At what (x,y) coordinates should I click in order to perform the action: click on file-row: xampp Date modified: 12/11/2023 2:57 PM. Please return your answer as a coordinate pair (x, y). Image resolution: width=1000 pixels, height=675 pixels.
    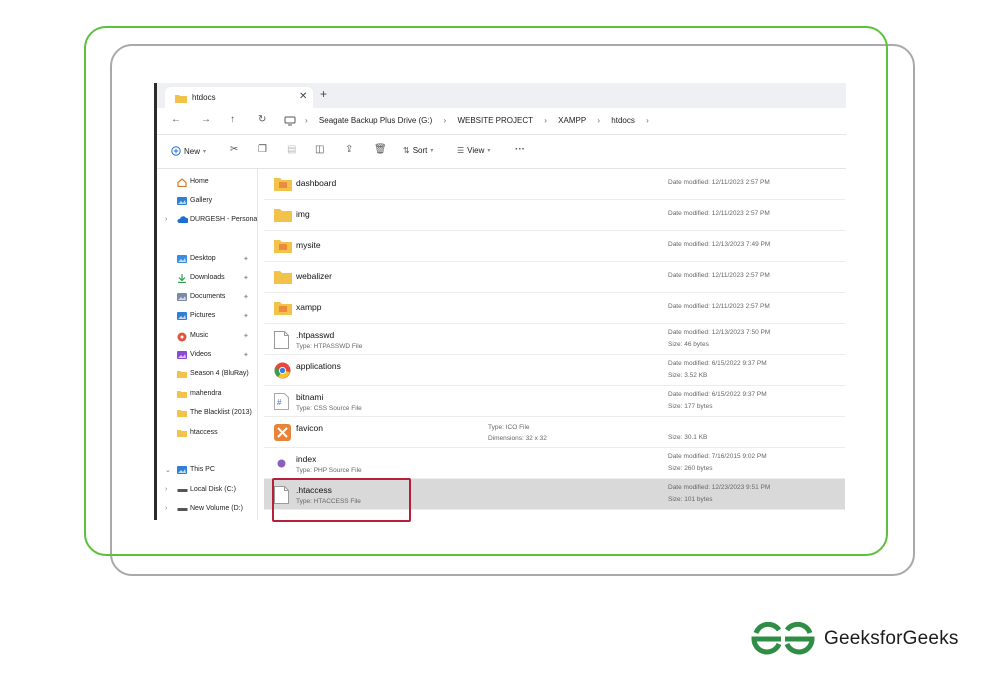
    Looking at the image, I should click on (554, 308).